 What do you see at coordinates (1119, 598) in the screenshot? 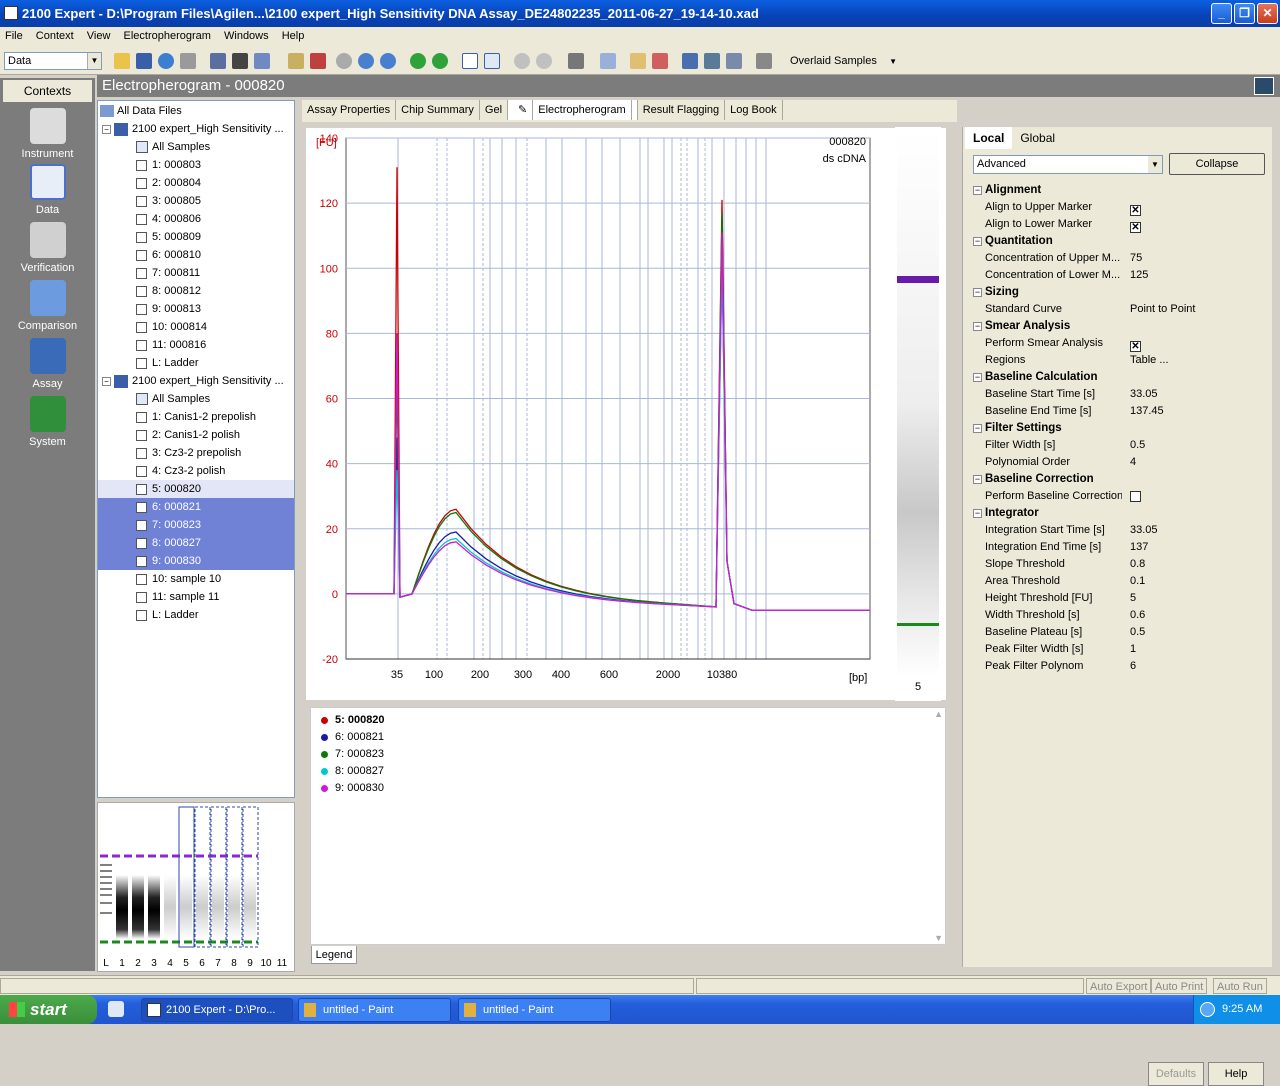
I see `property-row: Height Threshold [FU] 5` at bounding box center [1119, 598].